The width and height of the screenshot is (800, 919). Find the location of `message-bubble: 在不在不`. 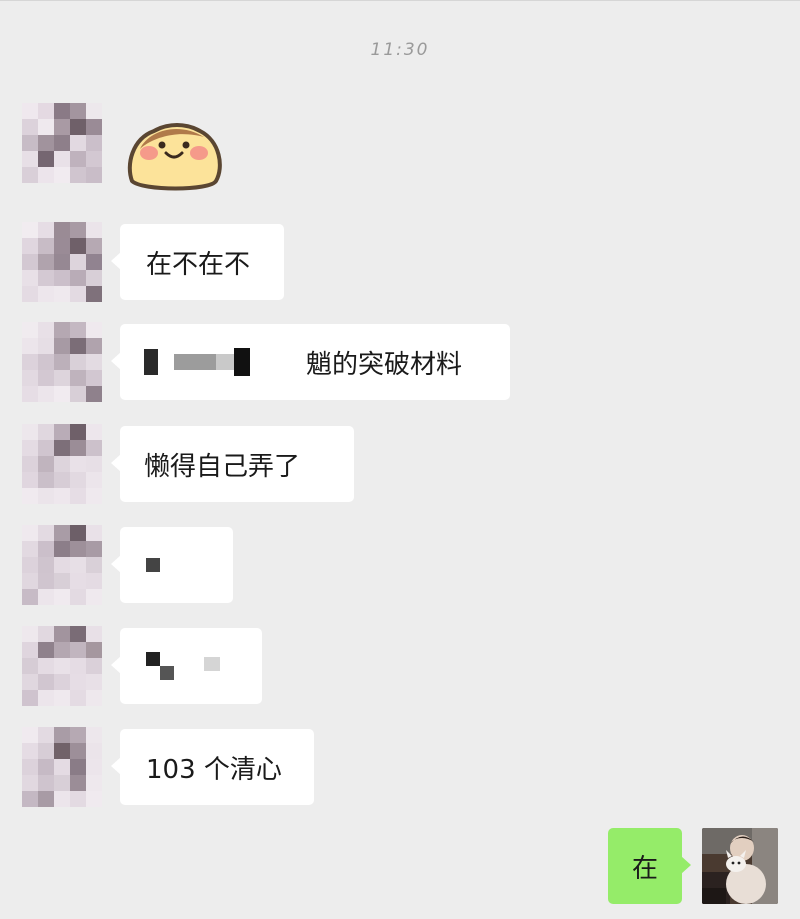

message-bubble: 在不在不 is located at coordinates (197, 262).